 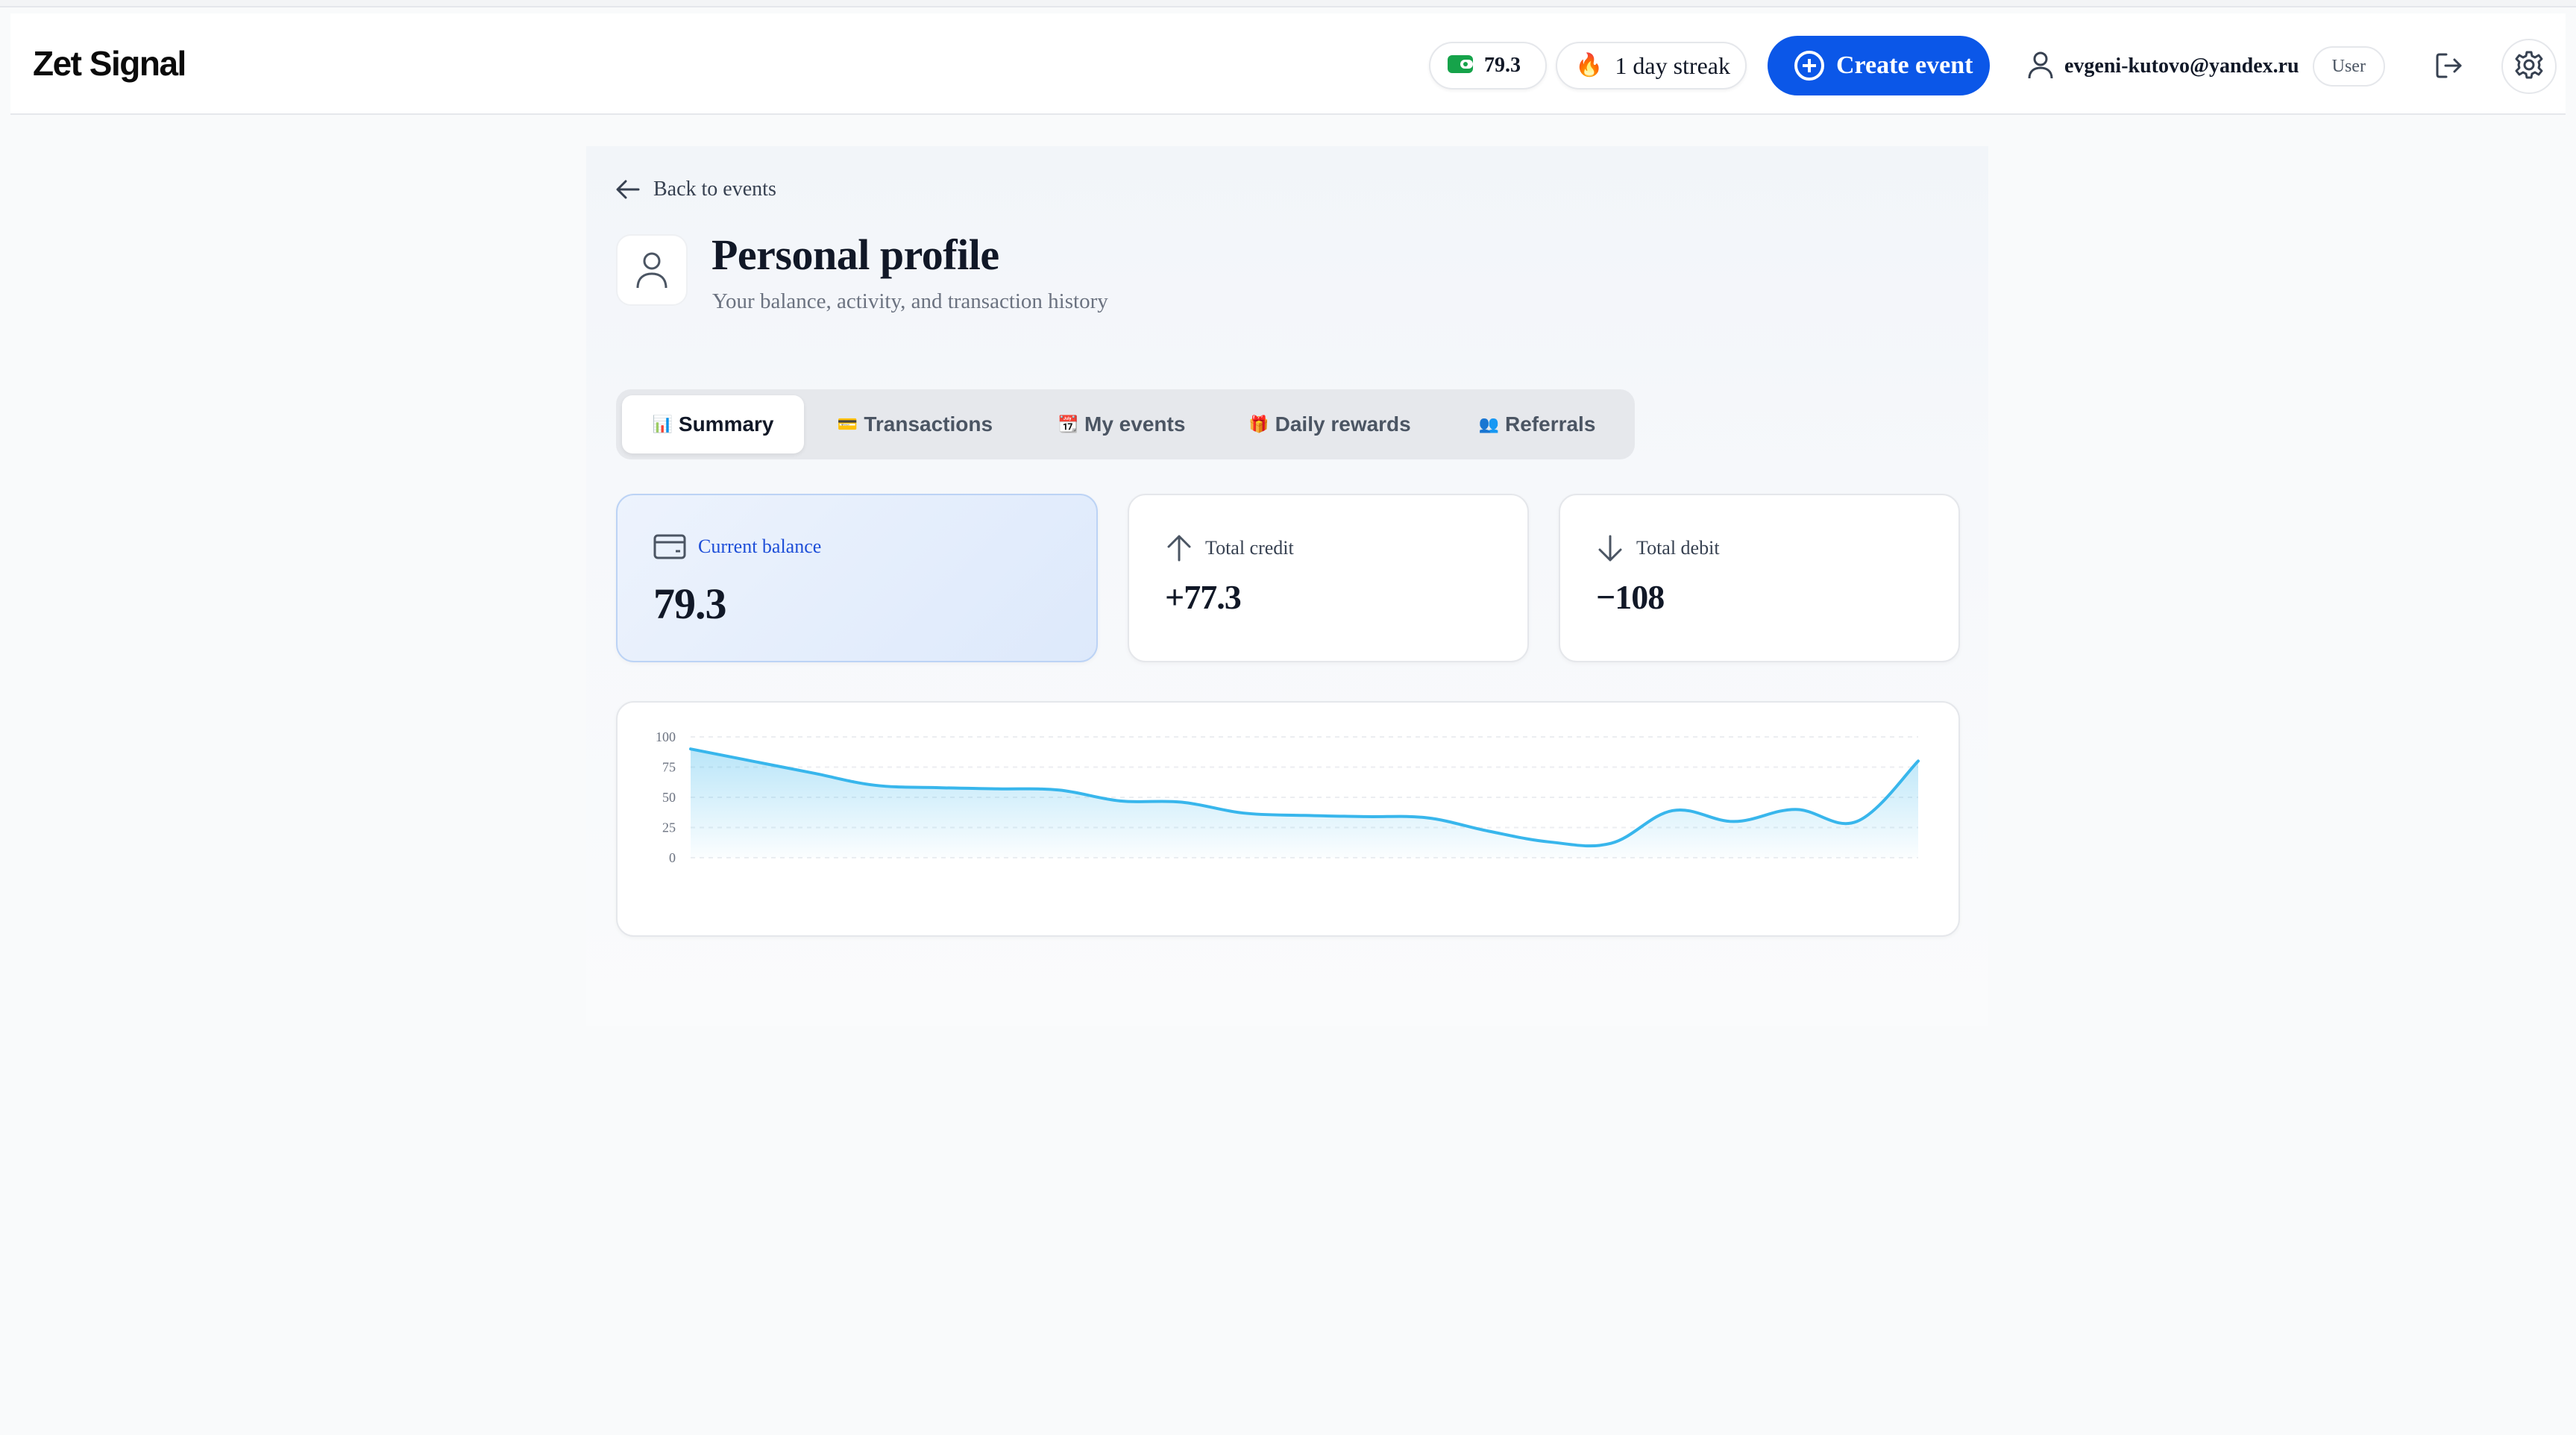 I want to click on current-balance-card: Current balance 79.3, so click(x=857, y=578).